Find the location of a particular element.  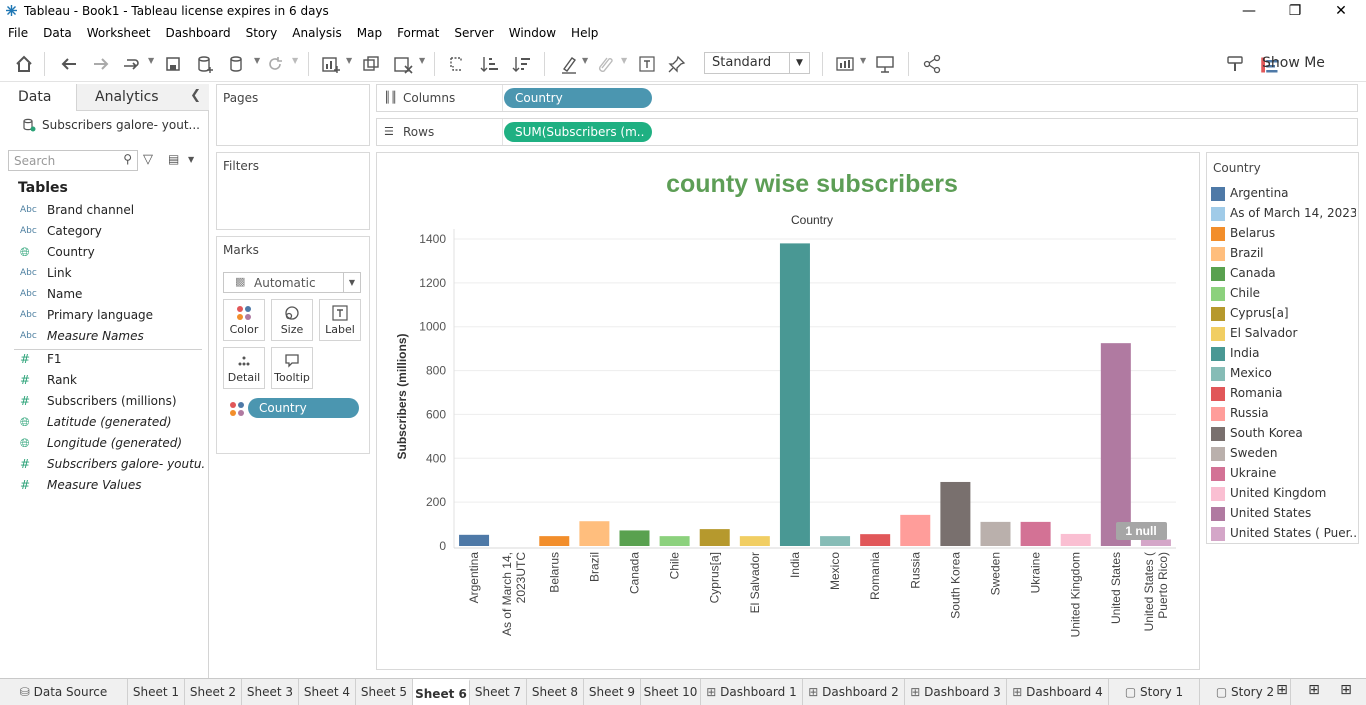

legend-item: Canada is located at coordinates (1285, 274).